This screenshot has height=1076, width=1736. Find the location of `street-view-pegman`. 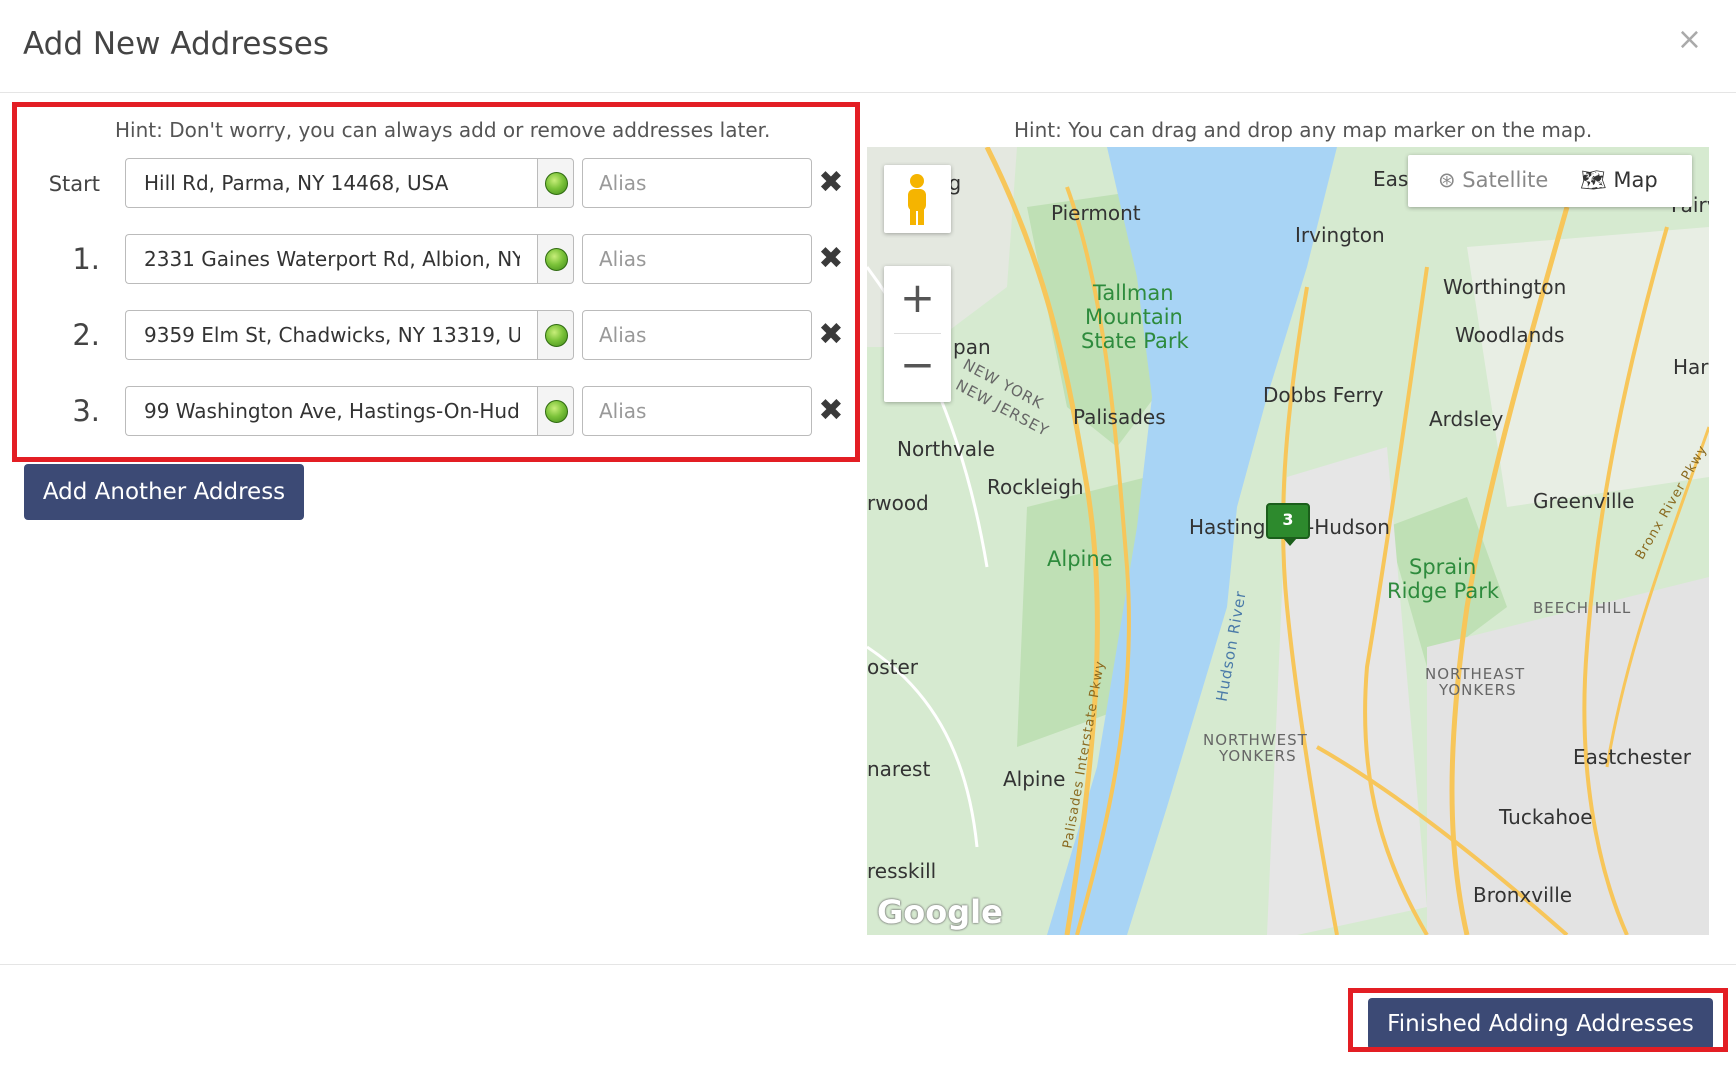

street-view-pegman is located at coordinates (917, 199).